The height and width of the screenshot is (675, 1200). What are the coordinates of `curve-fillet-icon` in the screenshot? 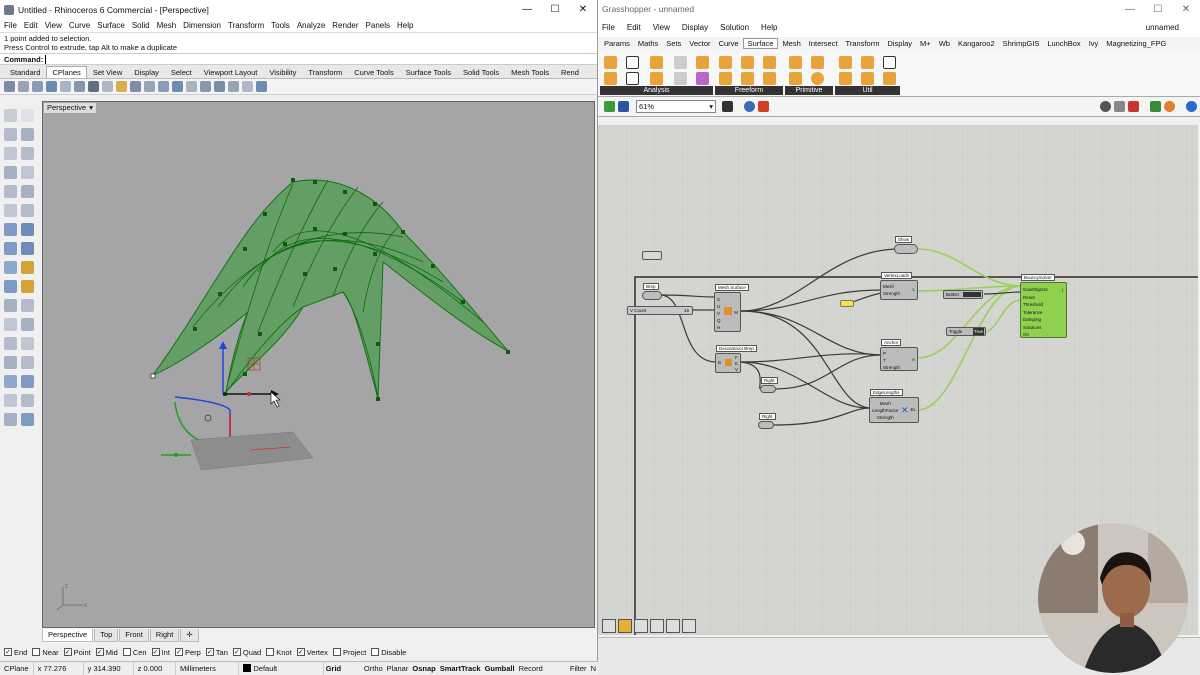 It's located at (27, 210).